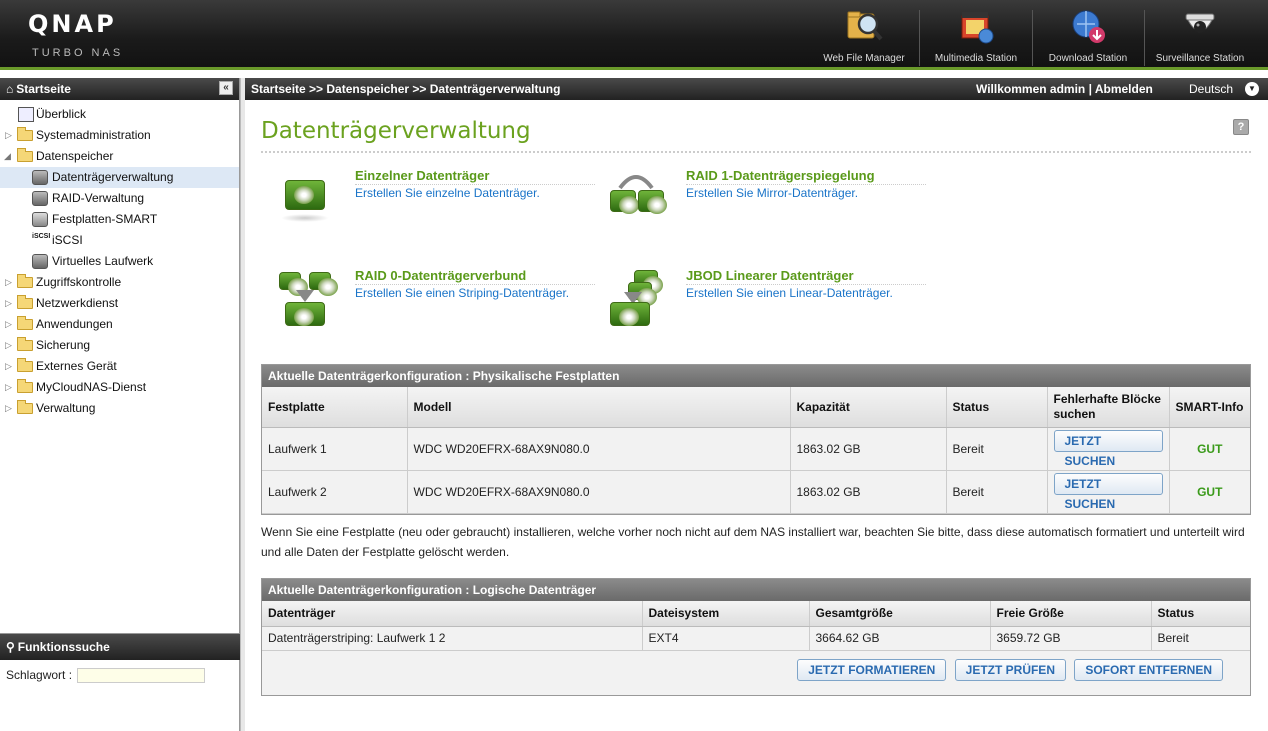  Describe the element at coordinates (119, 240) in the screenshot. I see `sidebar-item-iscsi: iSCSI iSCSI` at that location.